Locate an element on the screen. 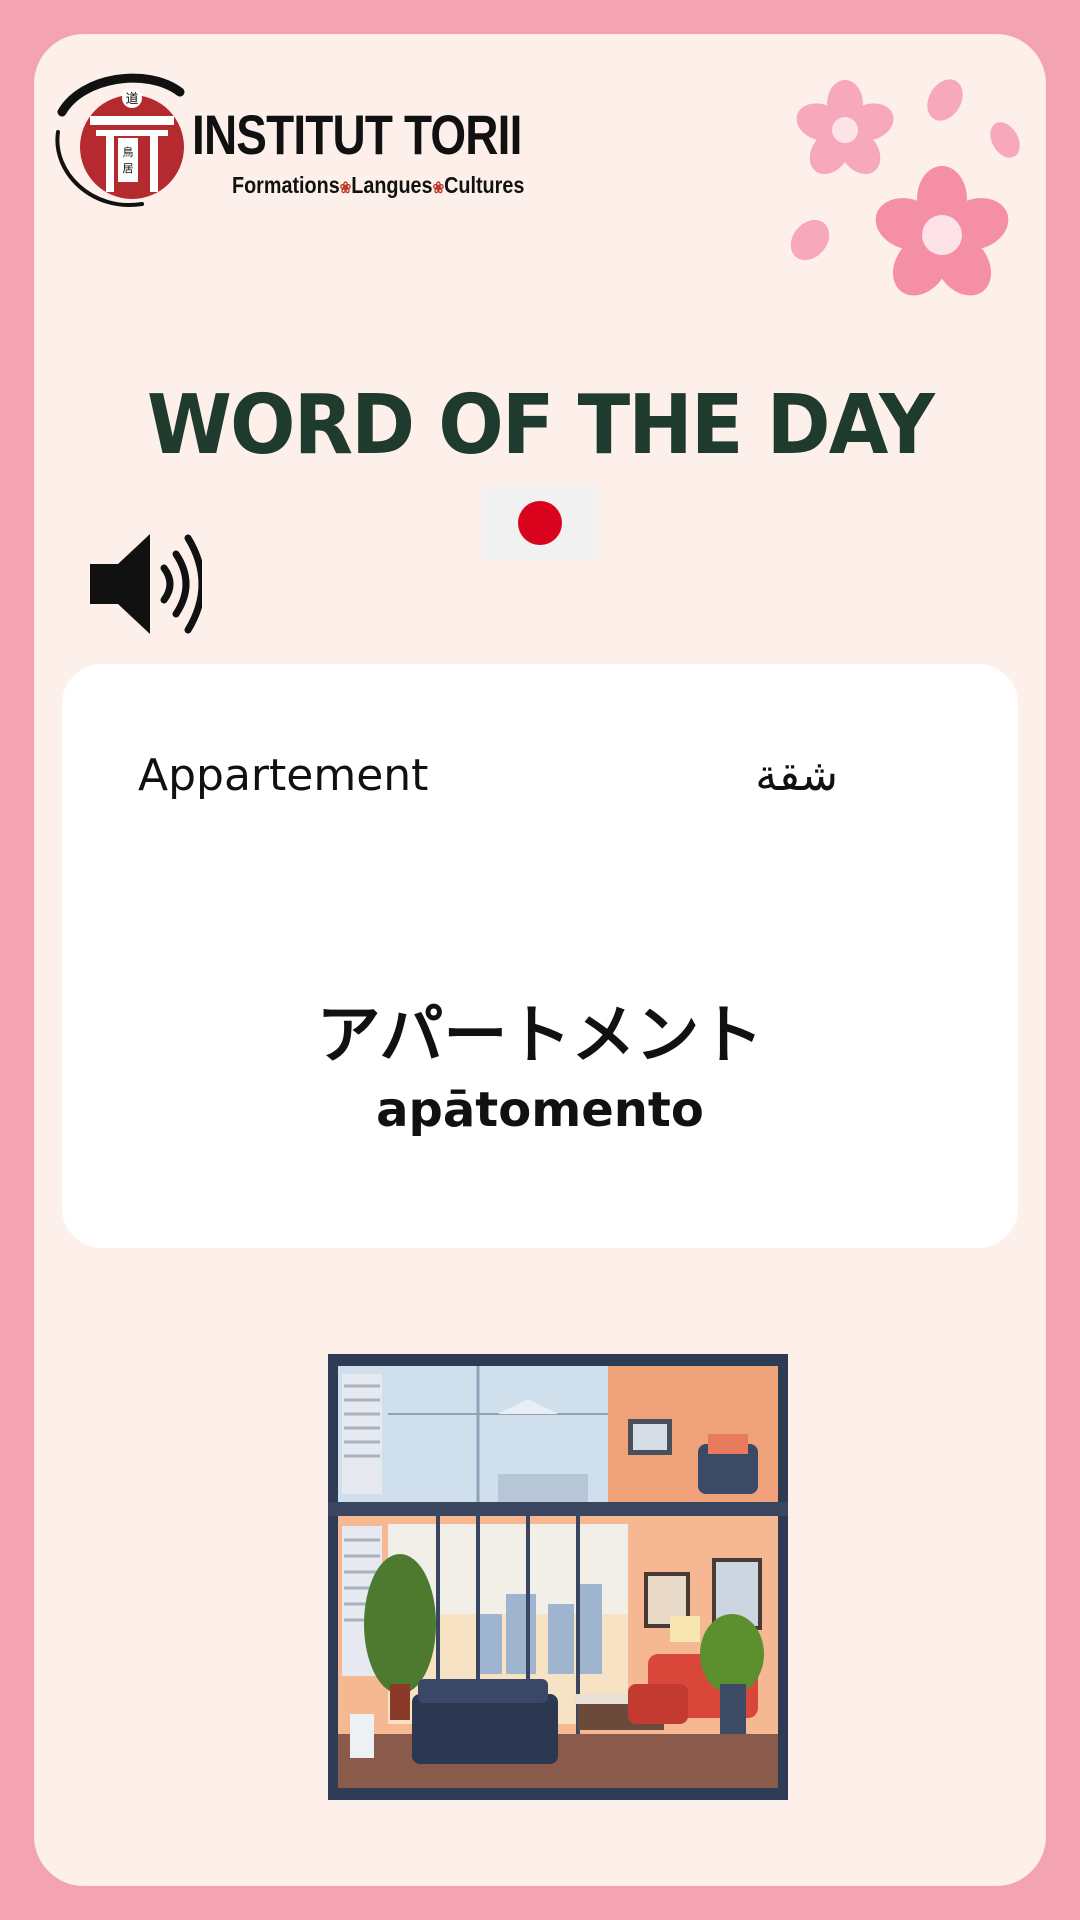  svg-text: 道 is located at coordinates (131, 99).